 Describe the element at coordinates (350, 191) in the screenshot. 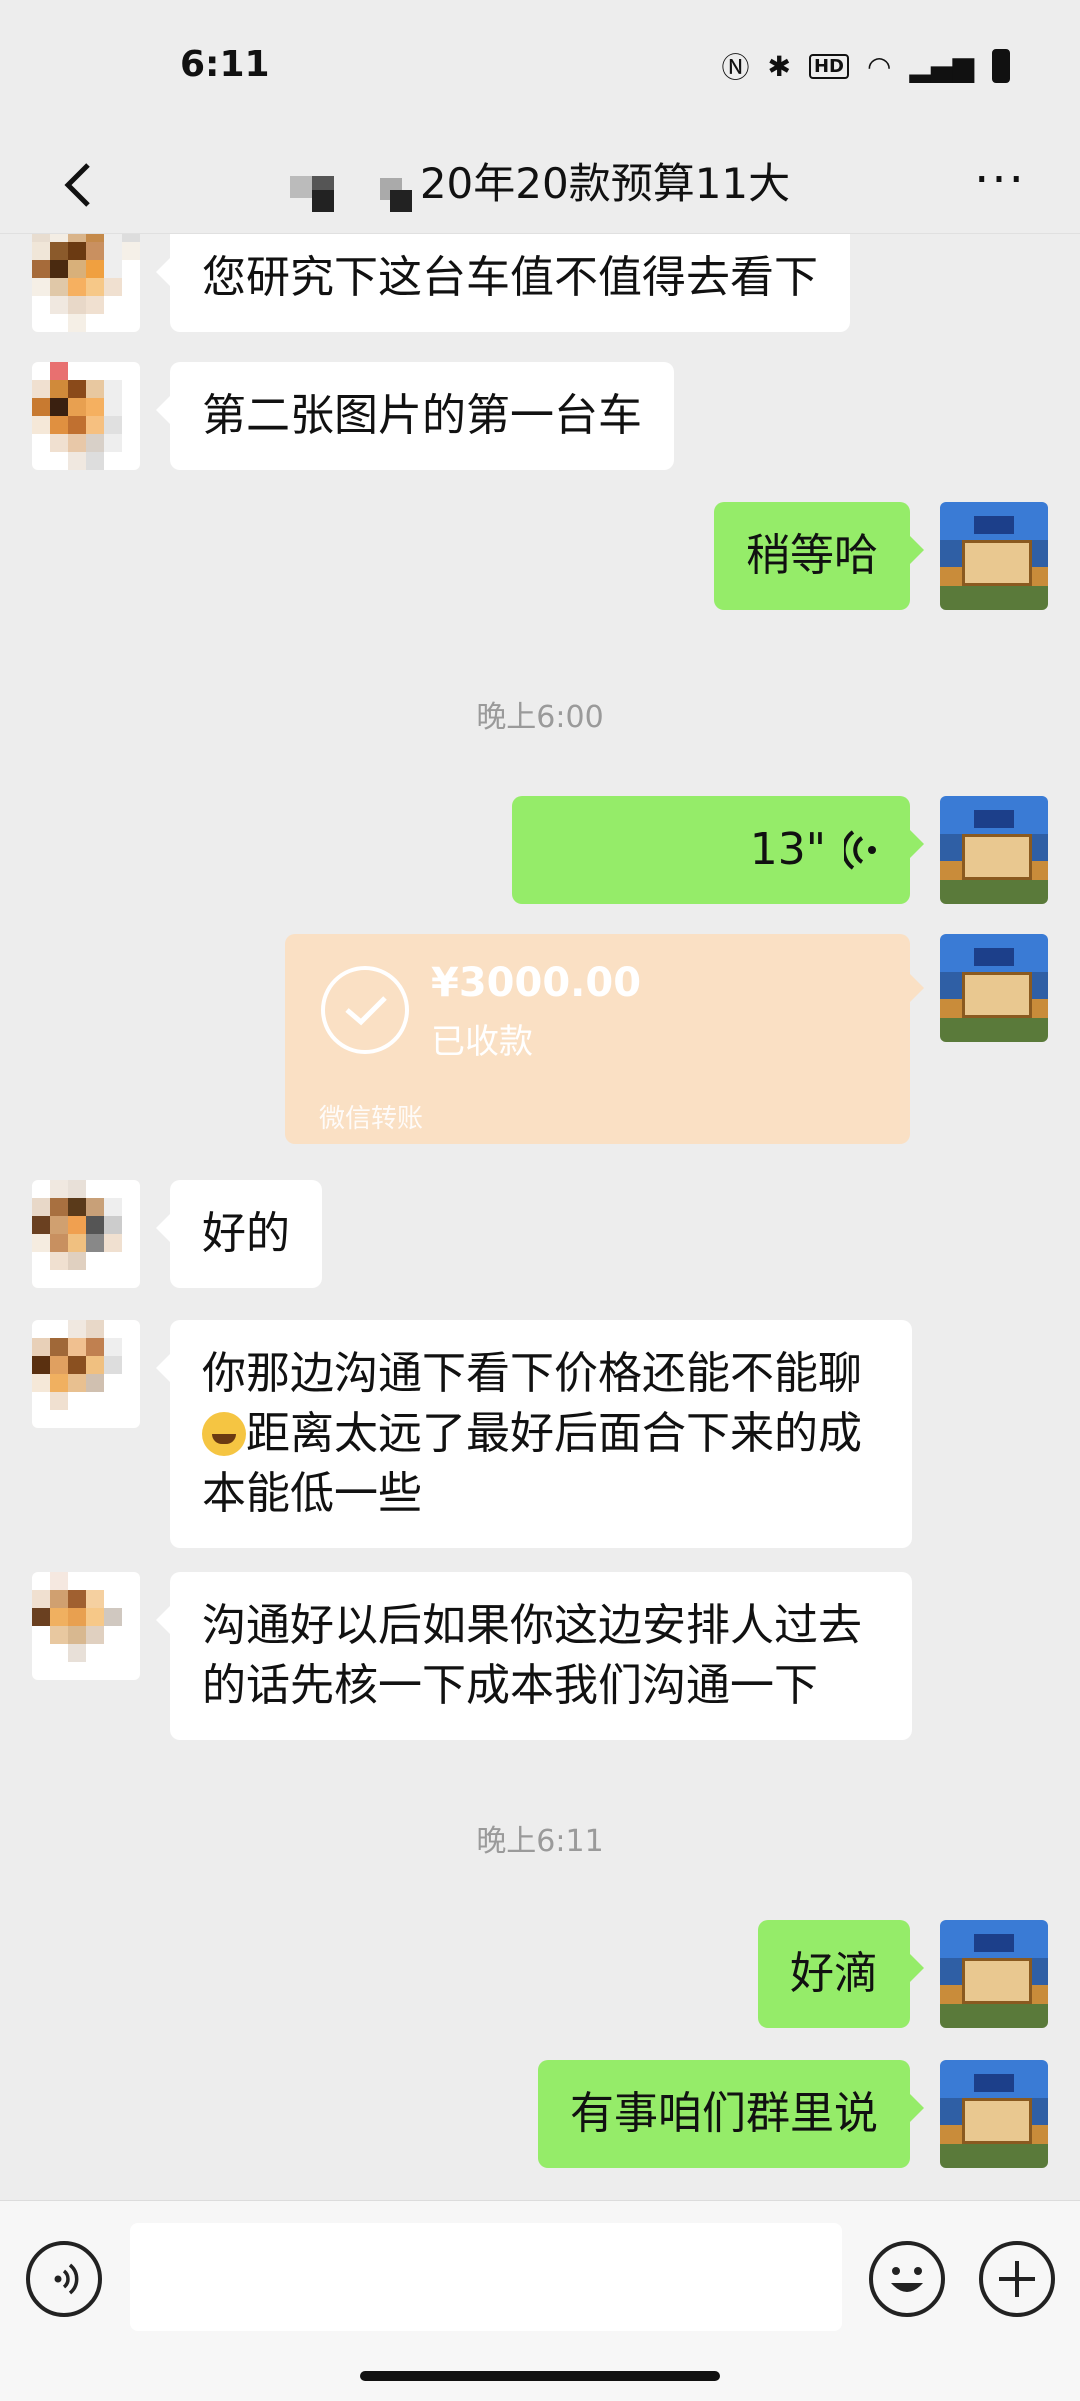

I see `redacted-name` at that location.